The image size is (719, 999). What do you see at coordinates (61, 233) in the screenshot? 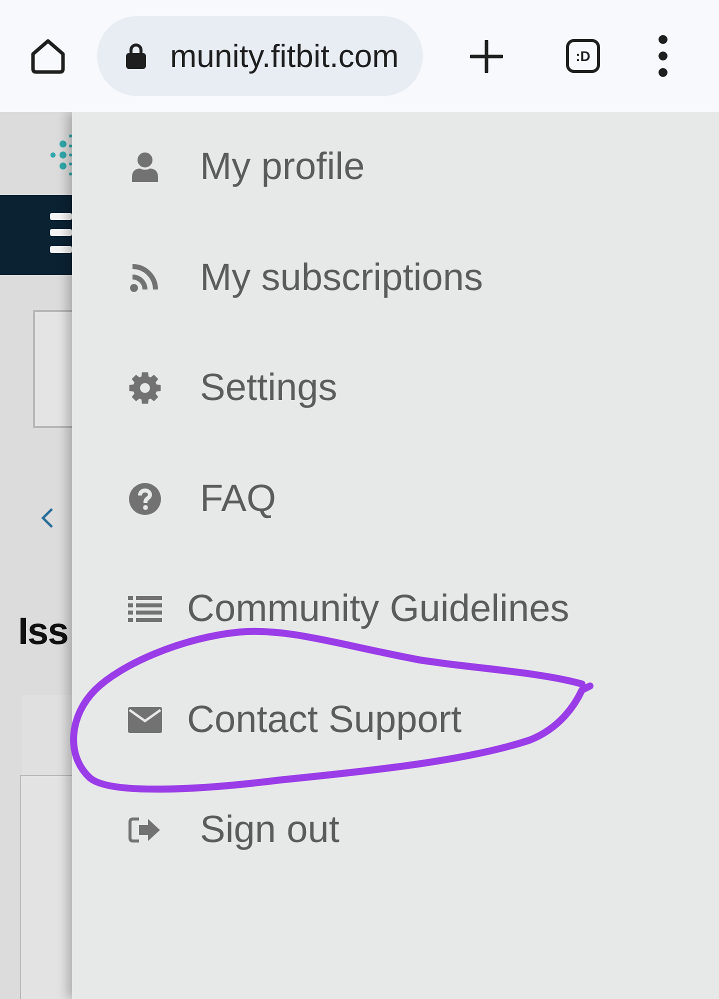
I see `menu-icon` at bounding box center [61, 233].